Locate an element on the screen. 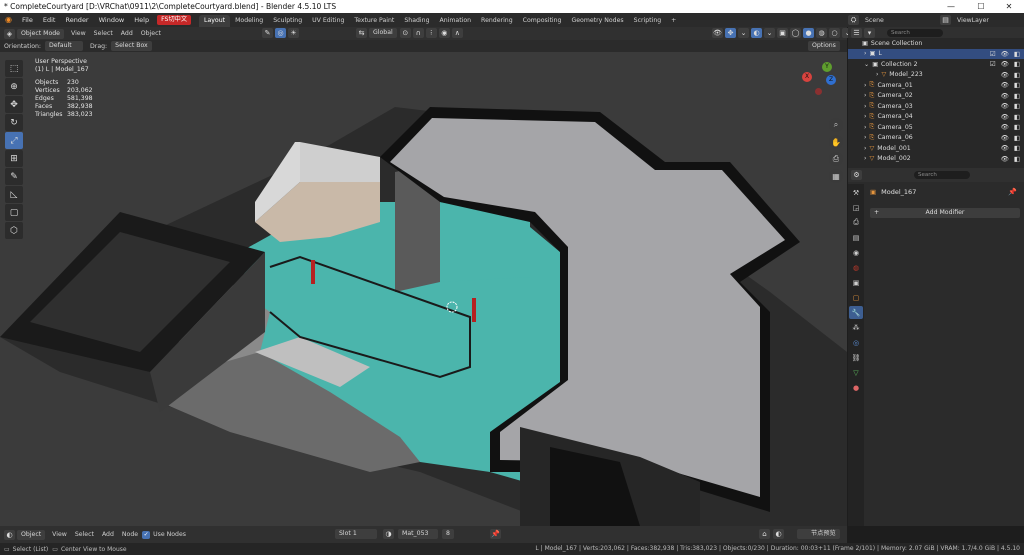  annotate-tool-icon: ✎ is located at coordinates (14, 176).